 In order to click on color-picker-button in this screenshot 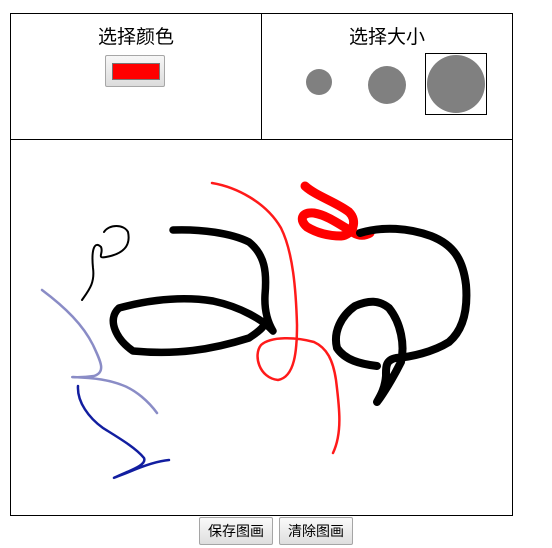, I will do `click(135, 71)`.